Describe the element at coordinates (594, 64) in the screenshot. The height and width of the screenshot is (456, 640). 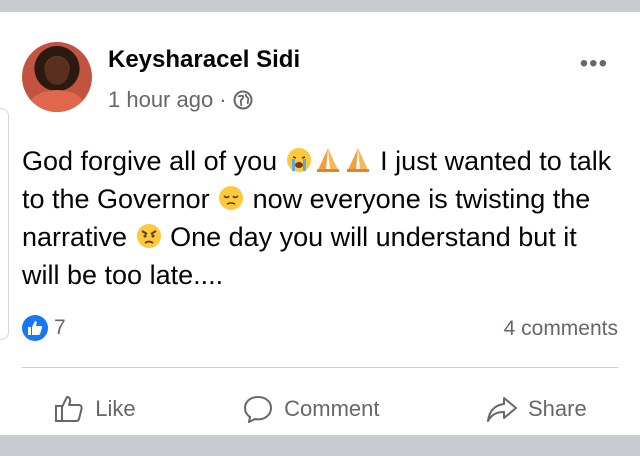
I see `more-options-button: •••` at that location.